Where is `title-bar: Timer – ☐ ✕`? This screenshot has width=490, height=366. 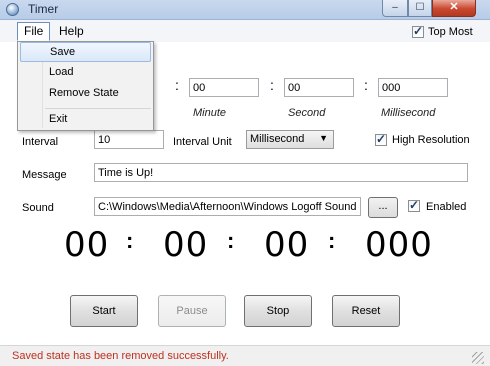
title-bar: Timer – ☐ ✕ is located at coordinates (245, 10).